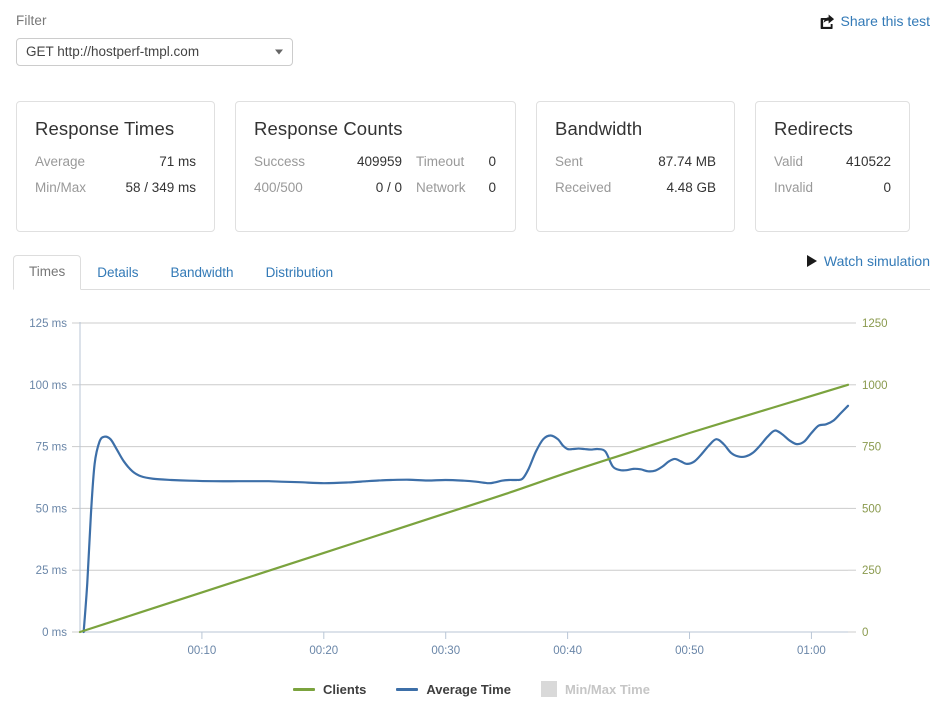 This screenshot has width=943, height=709. What do you see at coordinates (471, 272) in the screenshot?
I see `results-tab-bar: Times Details Bandwidth Distribution` at bounding box center [471, 272].